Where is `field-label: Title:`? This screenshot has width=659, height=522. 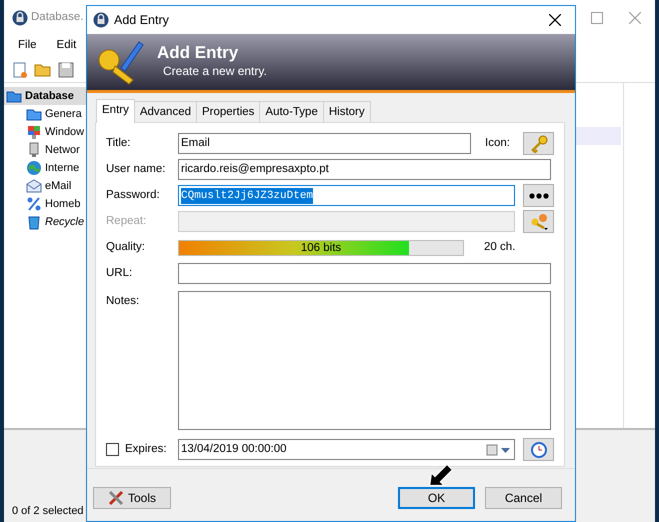 field-label: Title: is located at coordinates (119, 144).